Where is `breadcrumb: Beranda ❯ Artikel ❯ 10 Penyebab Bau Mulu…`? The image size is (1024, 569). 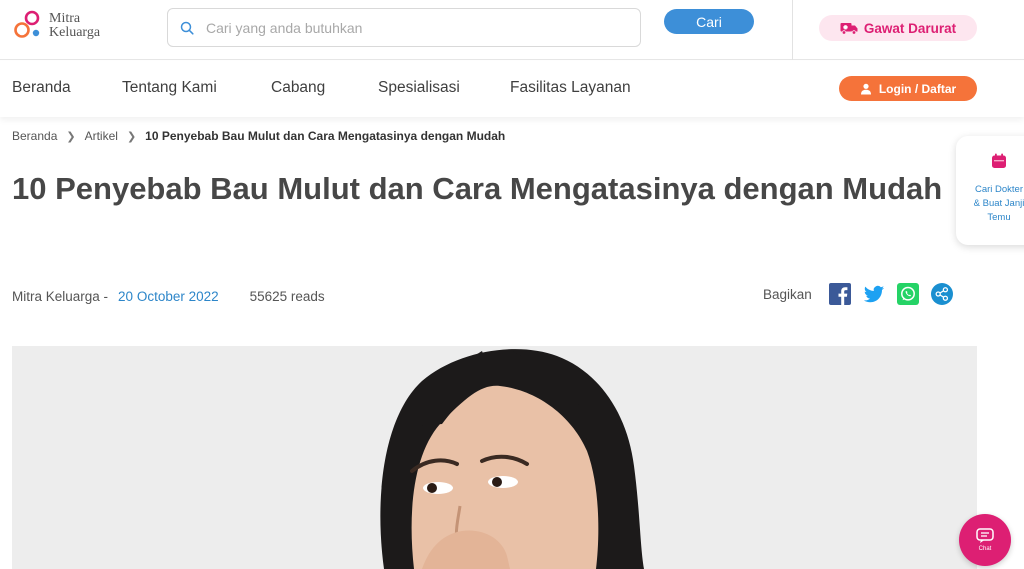
breadcrumb: Beranda ❯ Artikel ❯ 10 Penyebab Bau Mulu… is located at coordinates (258, 136).